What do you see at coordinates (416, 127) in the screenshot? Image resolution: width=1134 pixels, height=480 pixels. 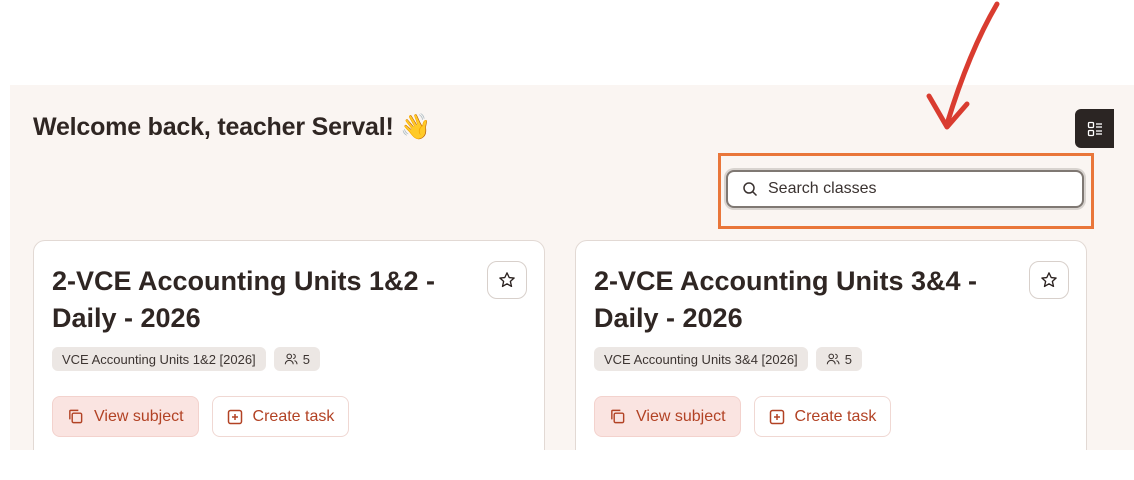 I see `wave-emoji: 👋` at bounding box center [416, 127].